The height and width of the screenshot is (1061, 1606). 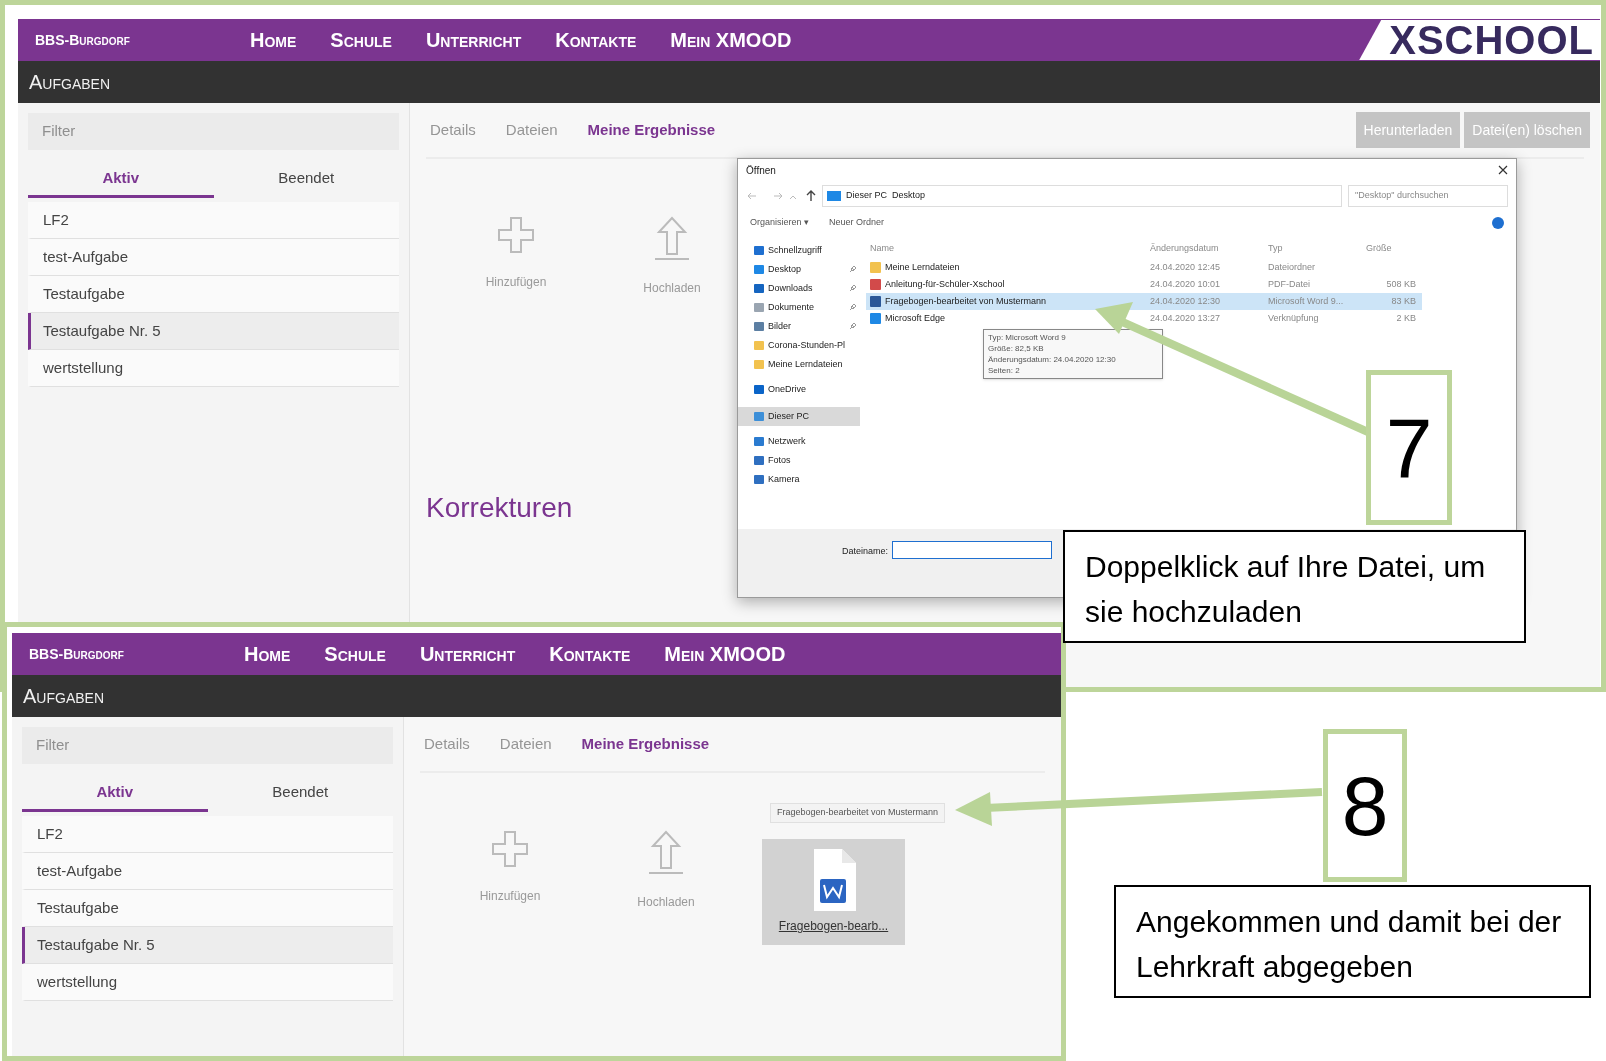 I want to click on logo: XSCHOOL, so click(x=1479, y=40).